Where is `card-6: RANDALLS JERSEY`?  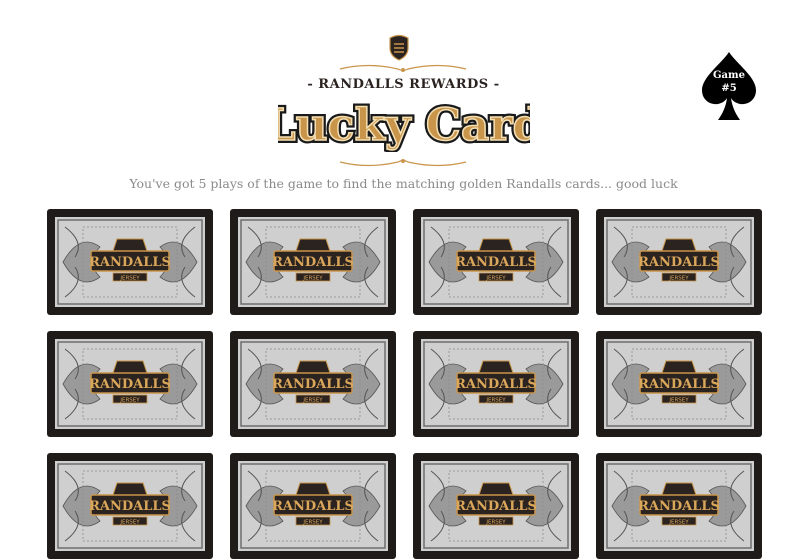 card-6: RANDALLS JERSEY is located at coordinates (313, 384).